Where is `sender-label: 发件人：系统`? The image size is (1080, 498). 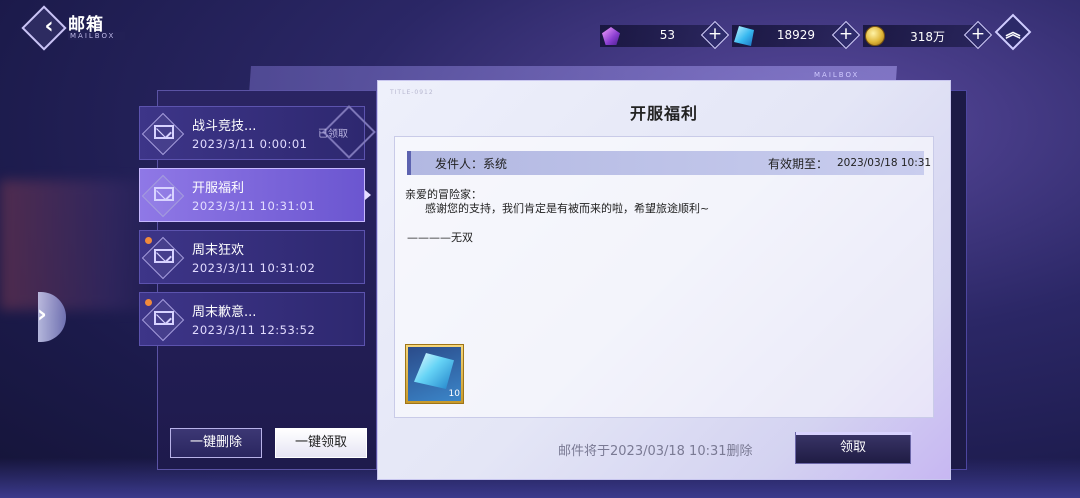 sender-label: 发件人：系统 is located at coordinates (471, 164).